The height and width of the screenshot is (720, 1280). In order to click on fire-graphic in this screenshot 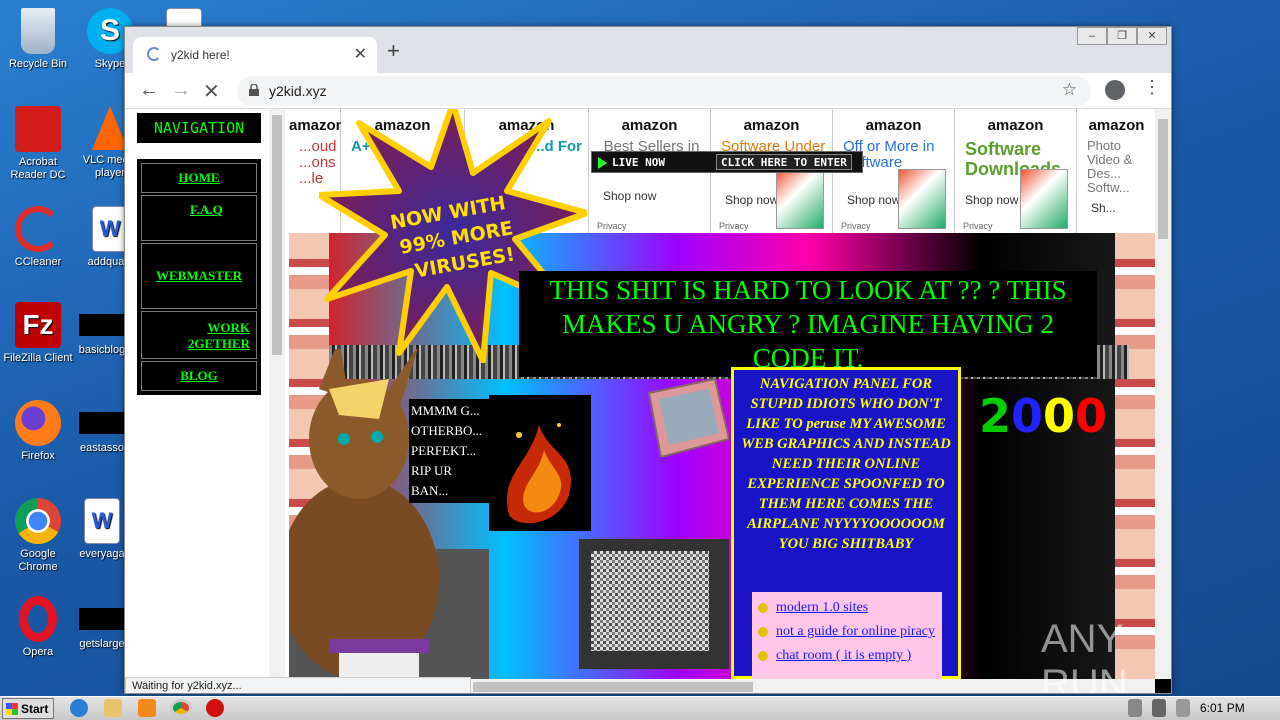, I will do `click(540, 463)`.